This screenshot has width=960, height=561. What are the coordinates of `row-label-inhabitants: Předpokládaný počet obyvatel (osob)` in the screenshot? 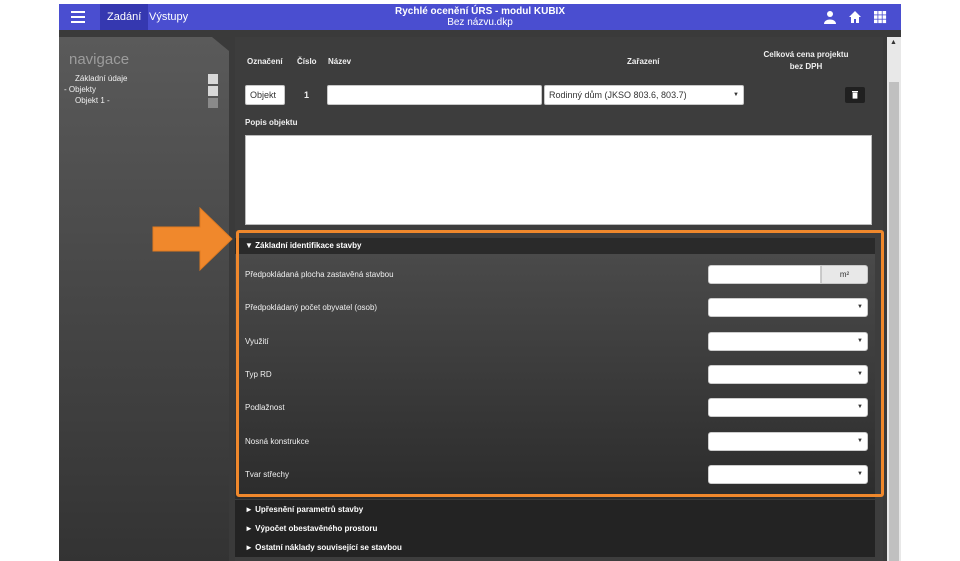 It's located at (311, 307).